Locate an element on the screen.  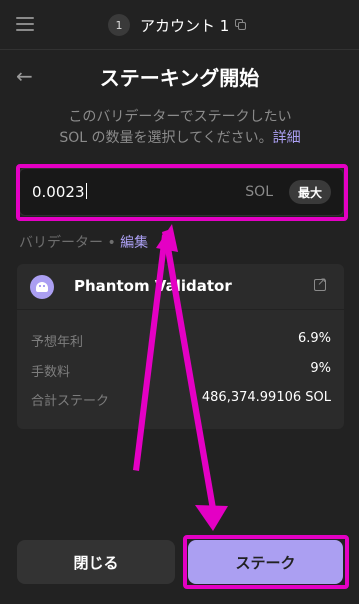
top-bar: 1 アカウント 1 is located at coordinates (179, 25).